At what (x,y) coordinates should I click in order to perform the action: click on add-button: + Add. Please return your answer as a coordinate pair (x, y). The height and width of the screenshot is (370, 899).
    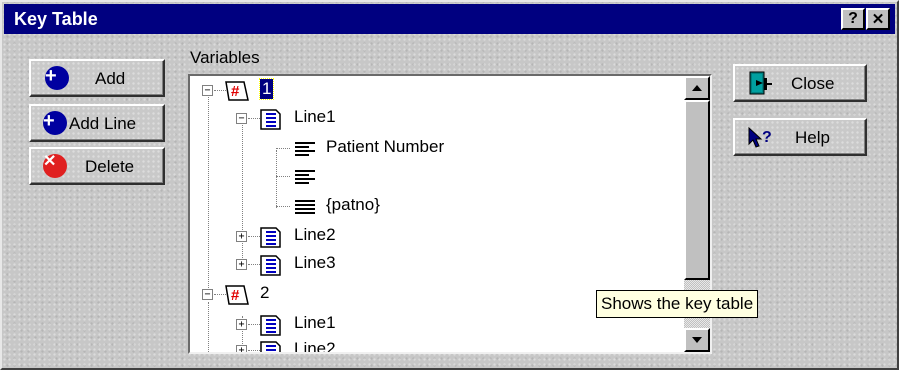
    Looking at the image, I should click on (97, 78).